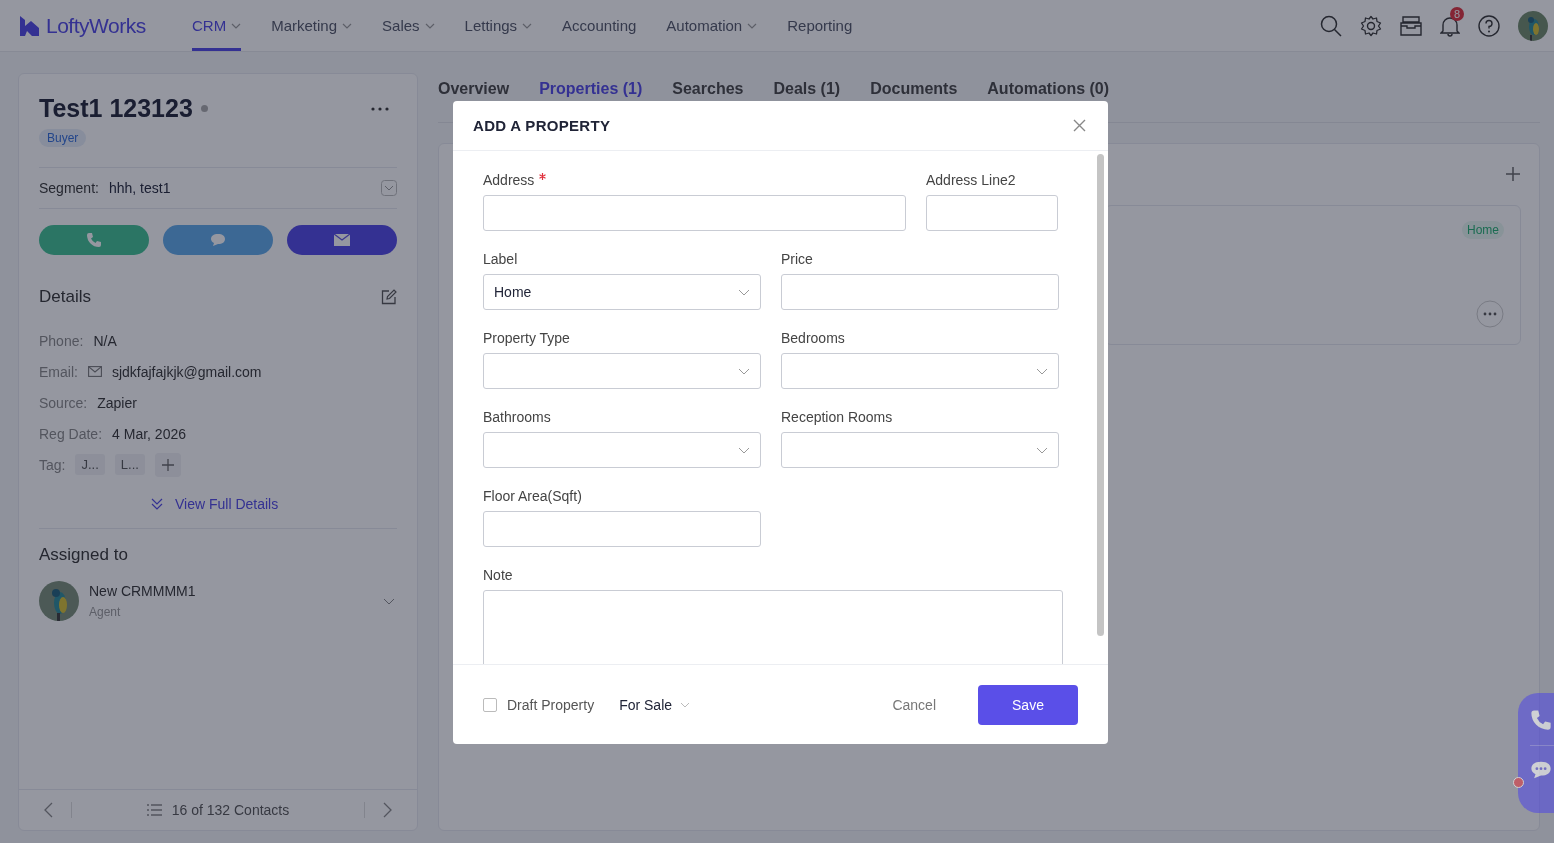  What do you see at coordinates (837, 417) in the screenshot?
I see `field-label: Reception Rooms` at bounding box center [837, 417].